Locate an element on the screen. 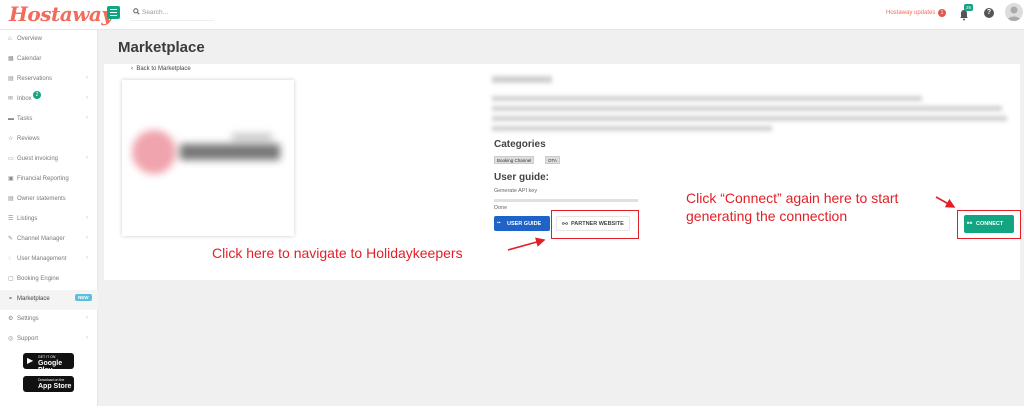 Image resolution: width=1024 pixels, height=406 pixels. book-icon: ▪▪ is located at coordinates (499, 223).